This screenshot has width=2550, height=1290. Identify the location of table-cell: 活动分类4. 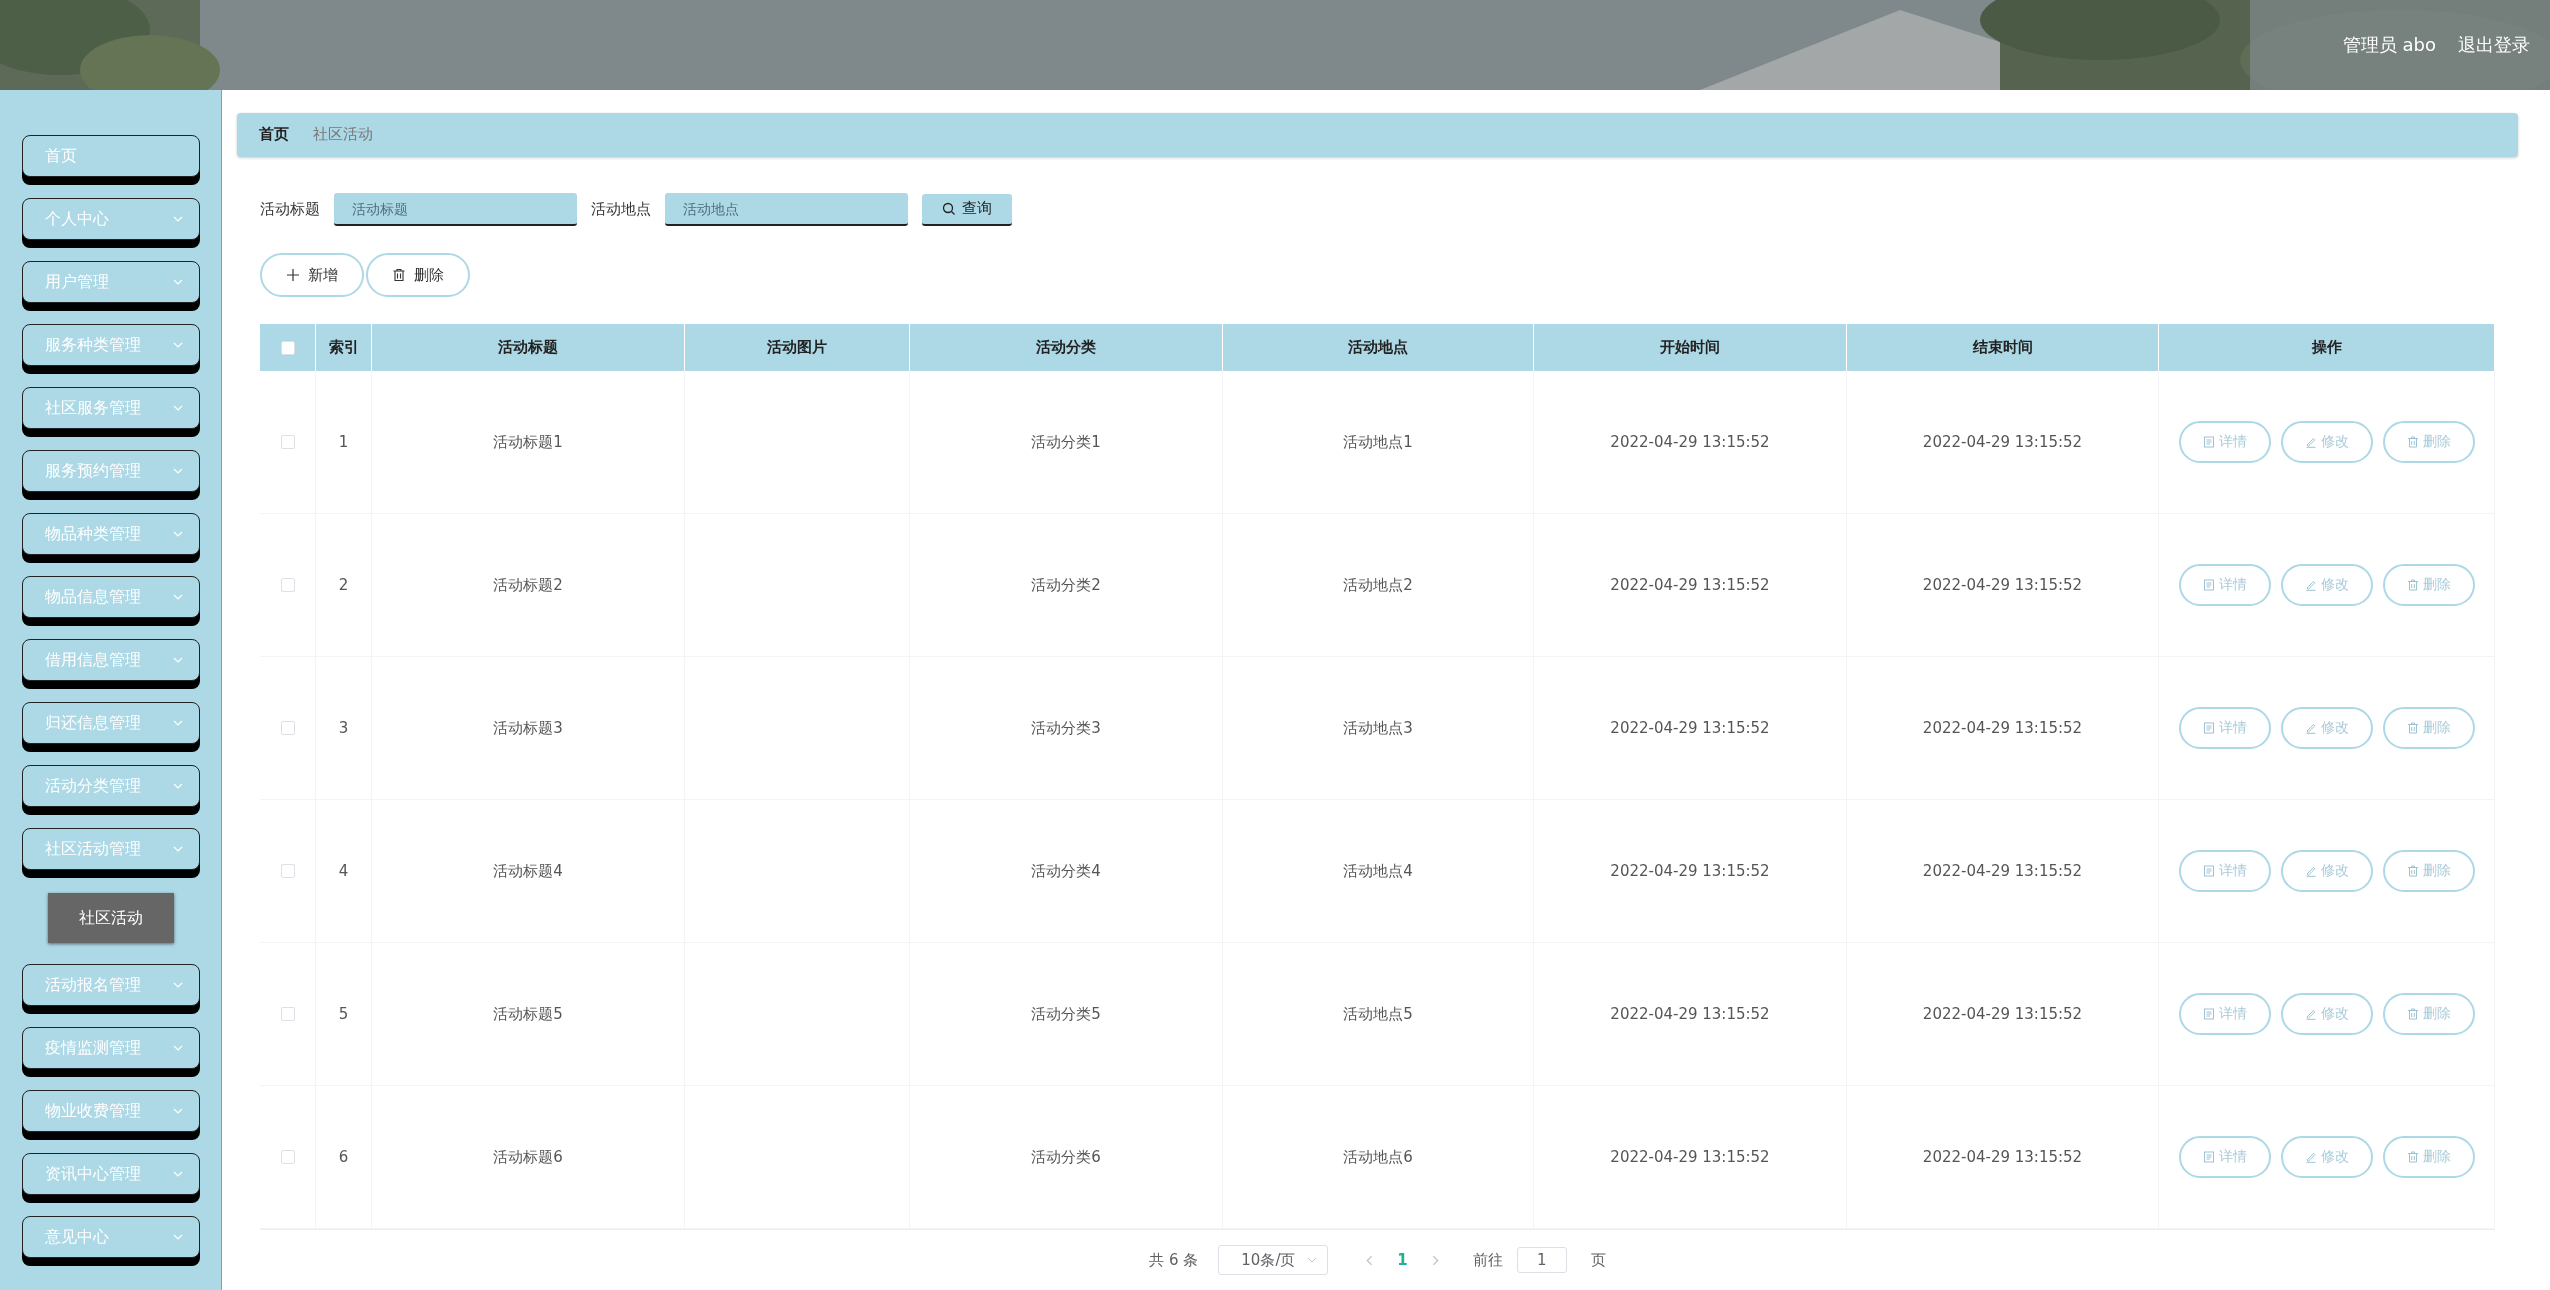
(1066, 871).